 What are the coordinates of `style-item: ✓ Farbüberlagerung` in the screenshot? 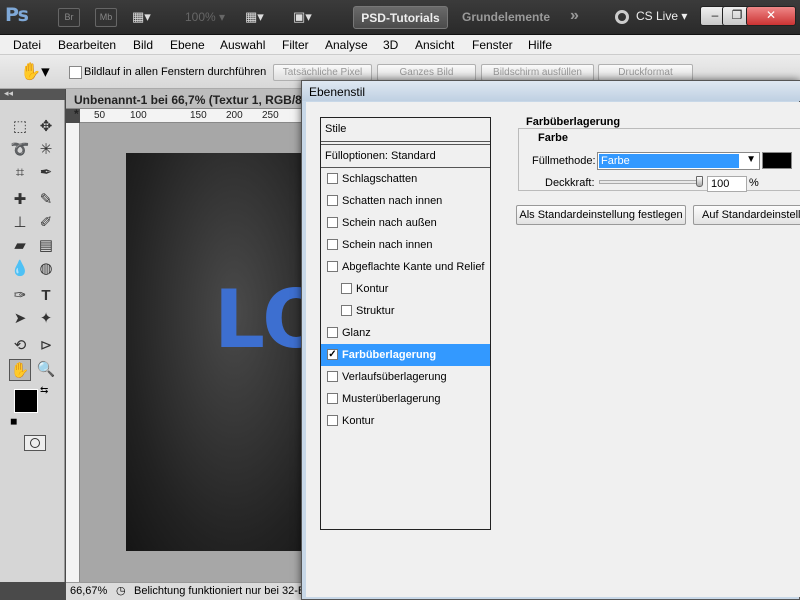 It's located at (405, 355).